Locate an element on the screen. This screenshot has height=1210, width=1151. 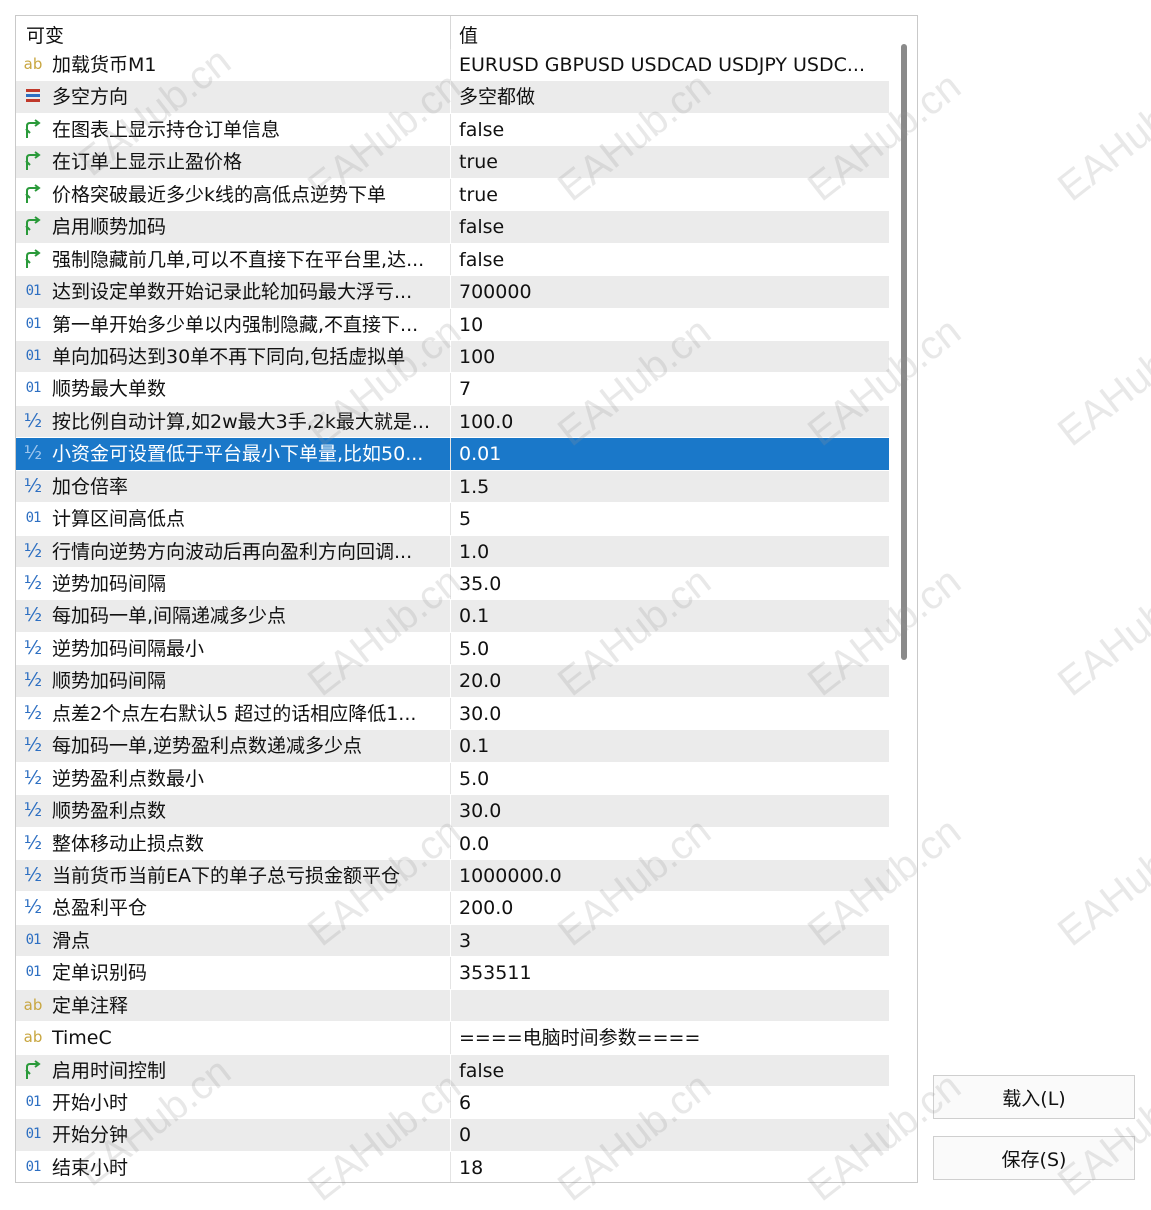
parameter-value: 6 is located at coordinates (671, 1103).